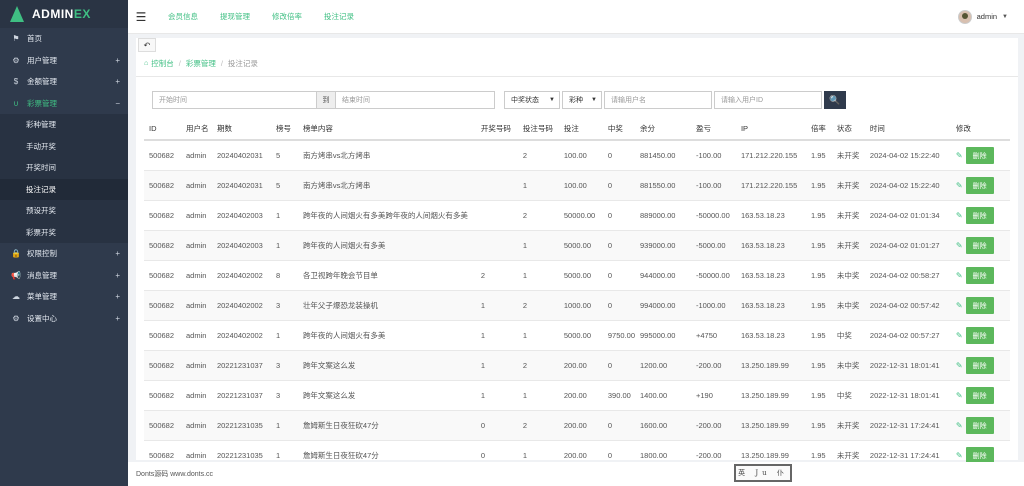 This screenshot has width=1024, height=486. Describe the element at coordinates (532, 100) in the screenshot. I see `status-select: 中奖状态 ▼` at that location.